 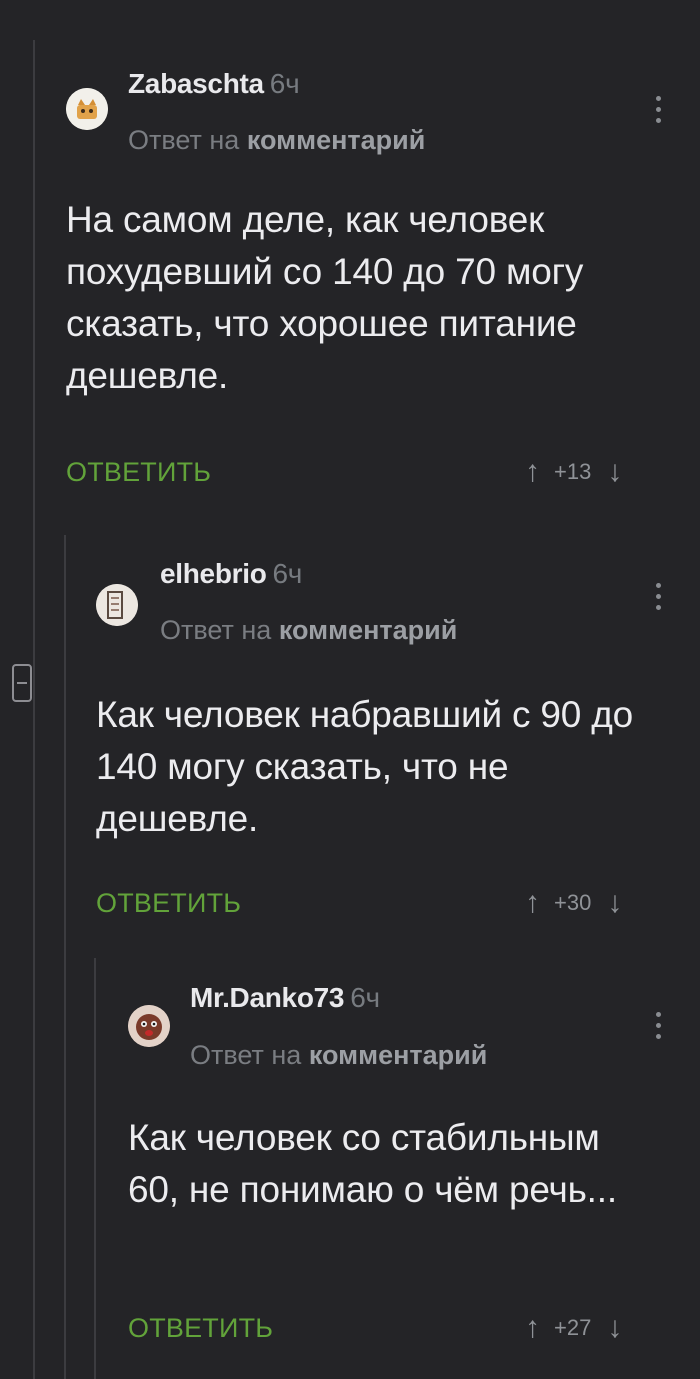 I want to click on comment-author: Zabaschta 6ч, so click(x=214, y=84).